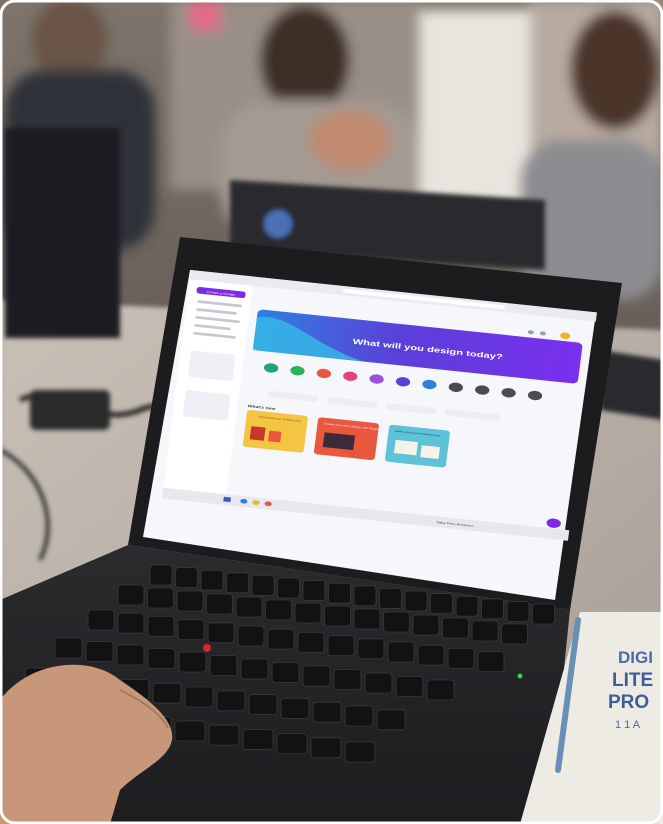  Describe the element at coordinates (520, 676) in the screenshot. I see `power-led` at that location.